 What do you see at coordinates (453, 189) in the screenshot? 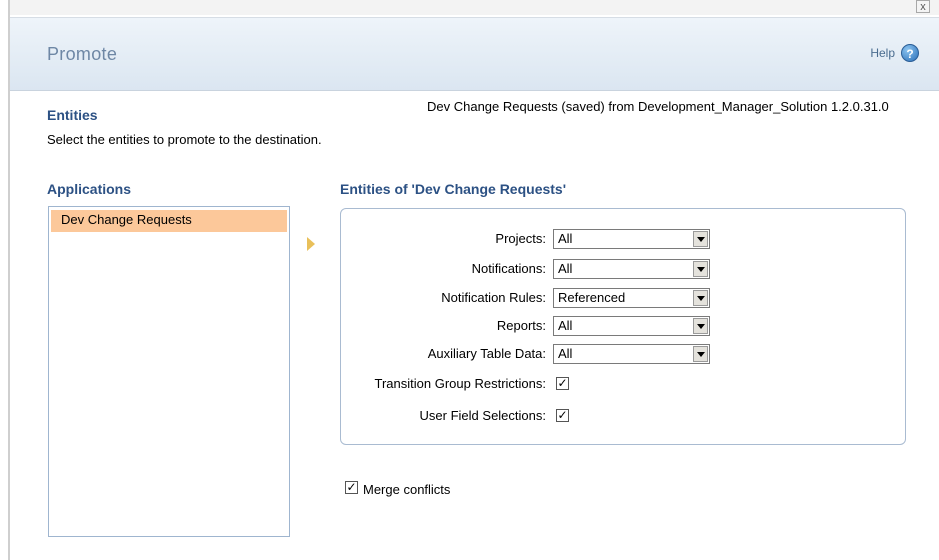
I see `entities-panel-heading: Entities of 'Dev Change Requests'` at bounding box center [453, 189].